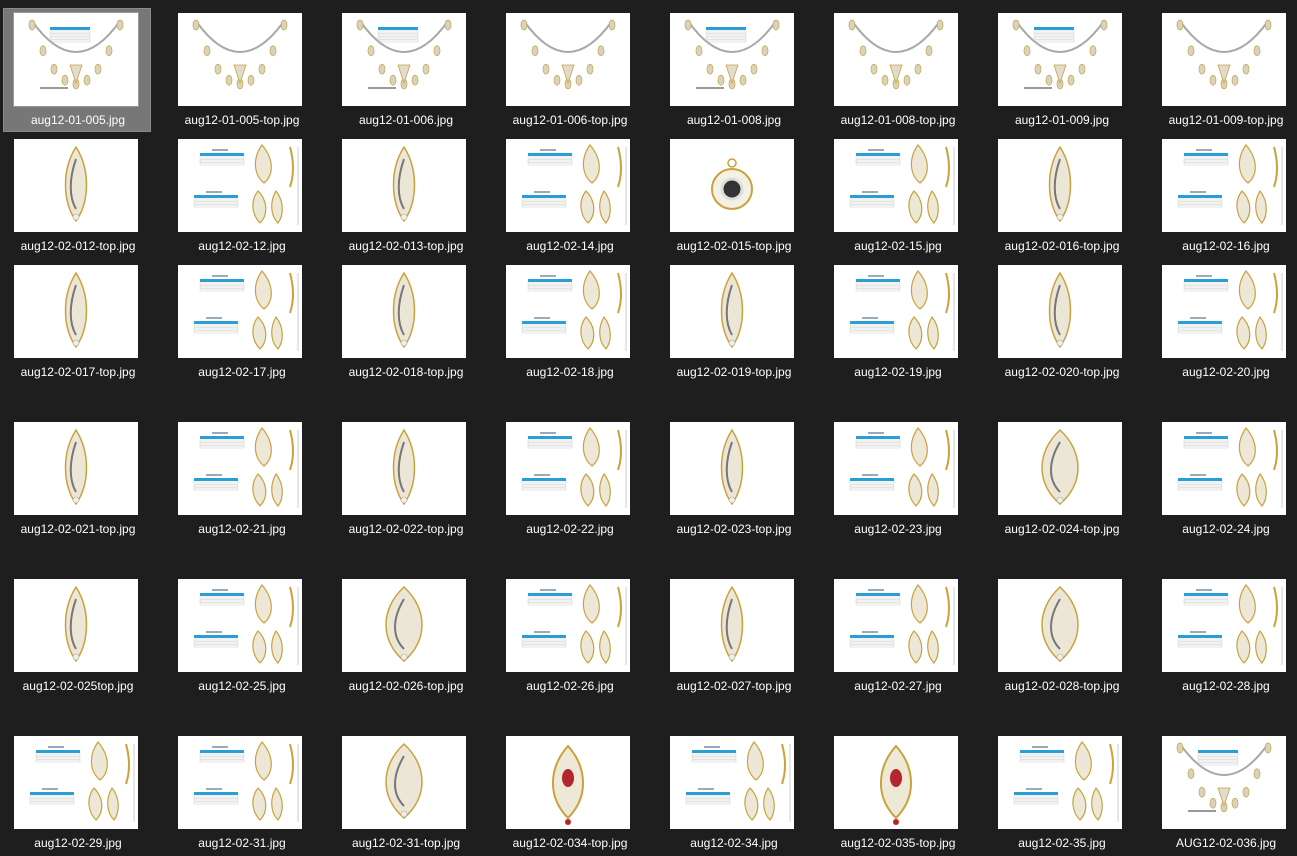 The width and height of the screenshot is (1297, 856). I want to click on file-item: AUG12-02-036.jpg, so click(1224, 793).